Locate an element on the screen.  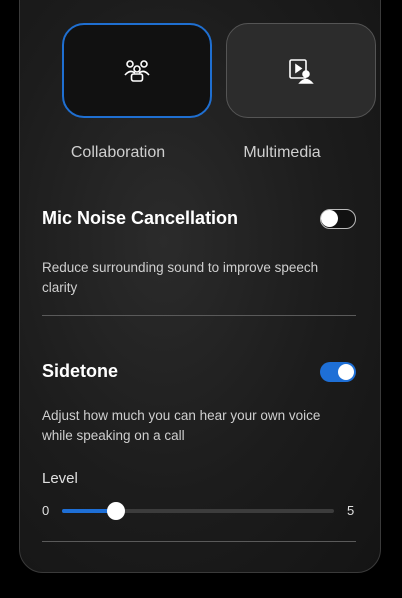
level-label: Level is located at coordinates (60, 478).